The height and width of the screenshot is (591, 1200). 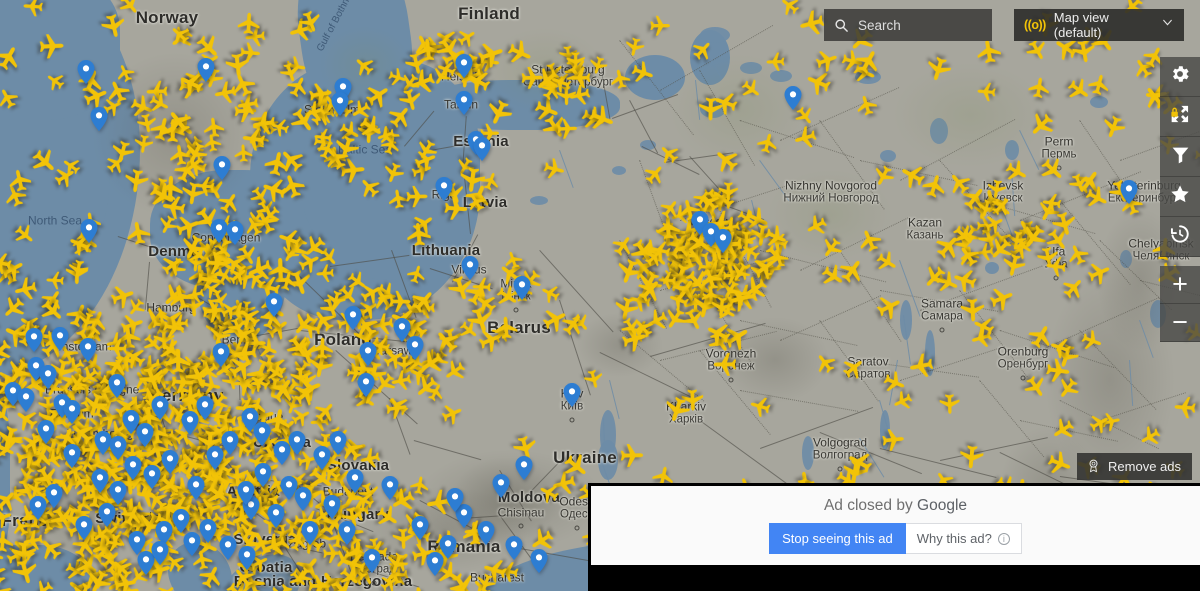 What do you see at coordinates (1134, 466) in the screenshot?
I see `remove-ads-button: Remove ads` at bounding box center [1134, 466].